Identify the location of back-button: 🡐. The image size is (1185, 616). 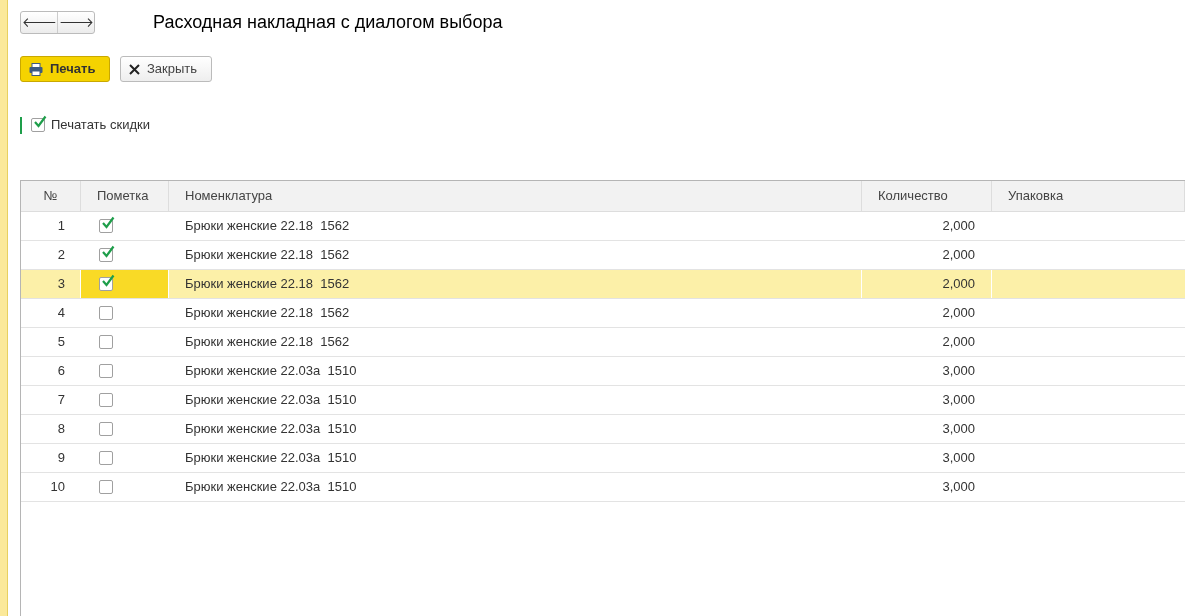
(39, 22).